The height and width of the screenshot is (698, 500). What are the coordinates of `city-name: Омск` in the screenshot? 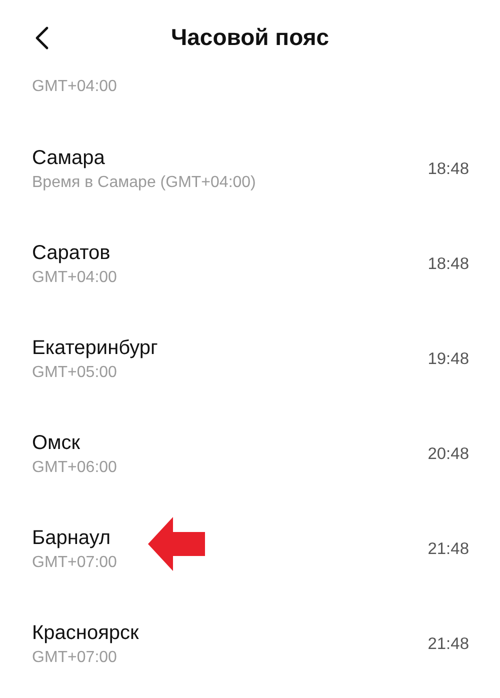 It's located at (56, 443).